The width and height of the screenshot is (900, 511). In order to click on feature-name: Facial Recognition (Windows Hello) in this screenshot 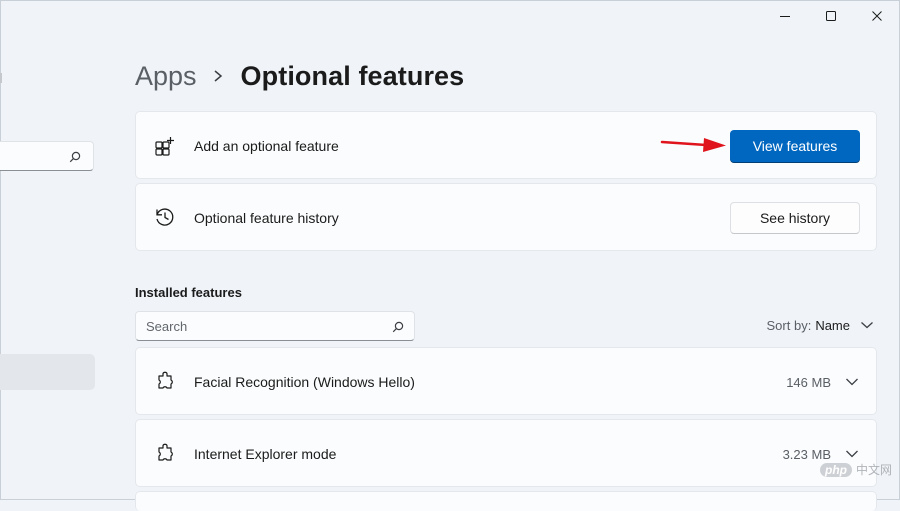, I will do `click(304, 382)`.